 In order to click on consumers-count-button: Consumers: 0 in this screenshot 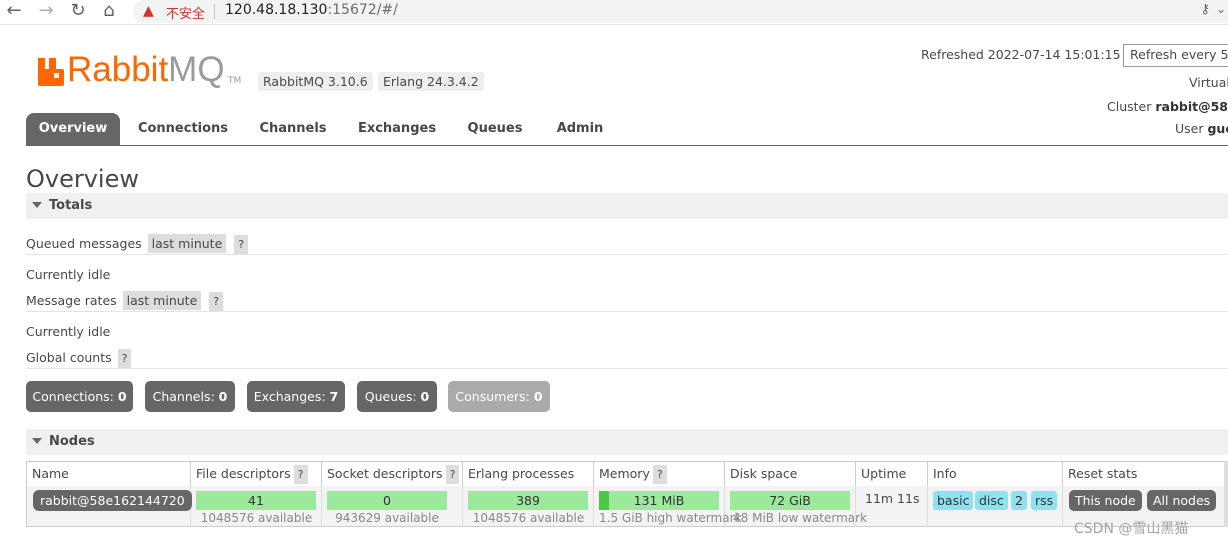, I will do `click(499, 396)`.